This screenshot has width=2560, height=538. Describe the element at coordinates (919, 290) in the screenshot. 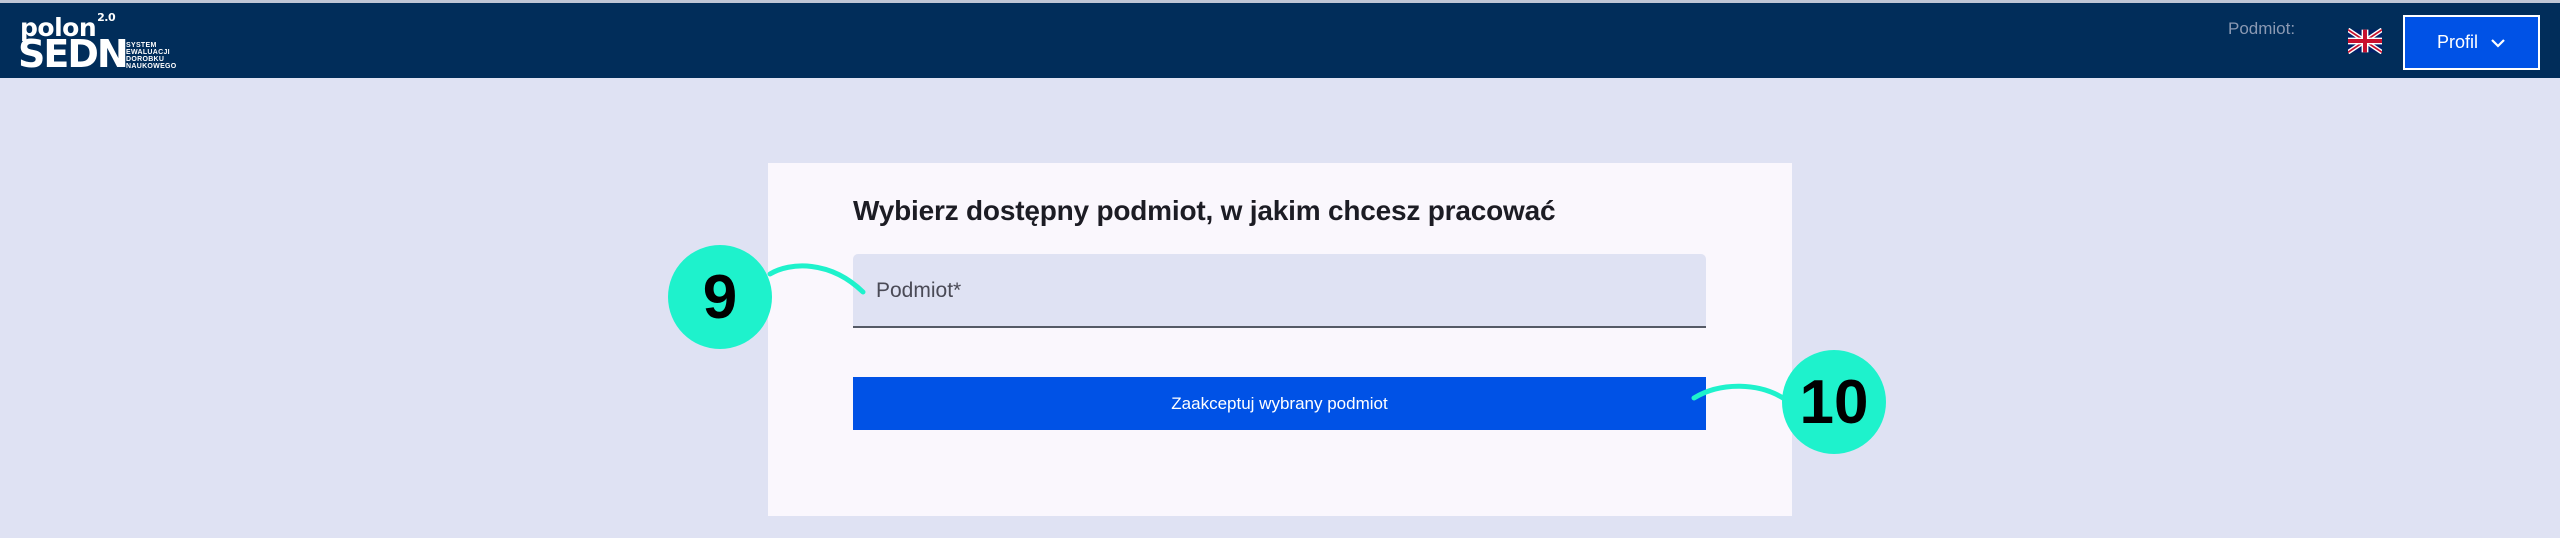

I see `podmiot-field-placeholder: Podmiot*` at that location.